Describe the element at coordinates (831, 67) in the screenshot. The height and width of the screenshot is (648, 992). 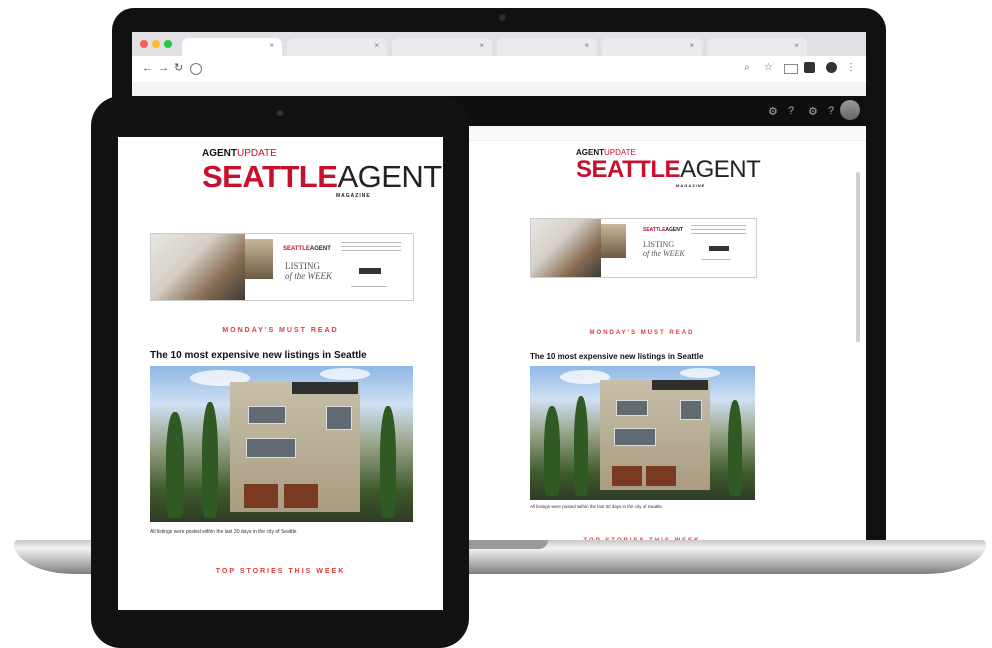
I see `profile-icon` at that location.